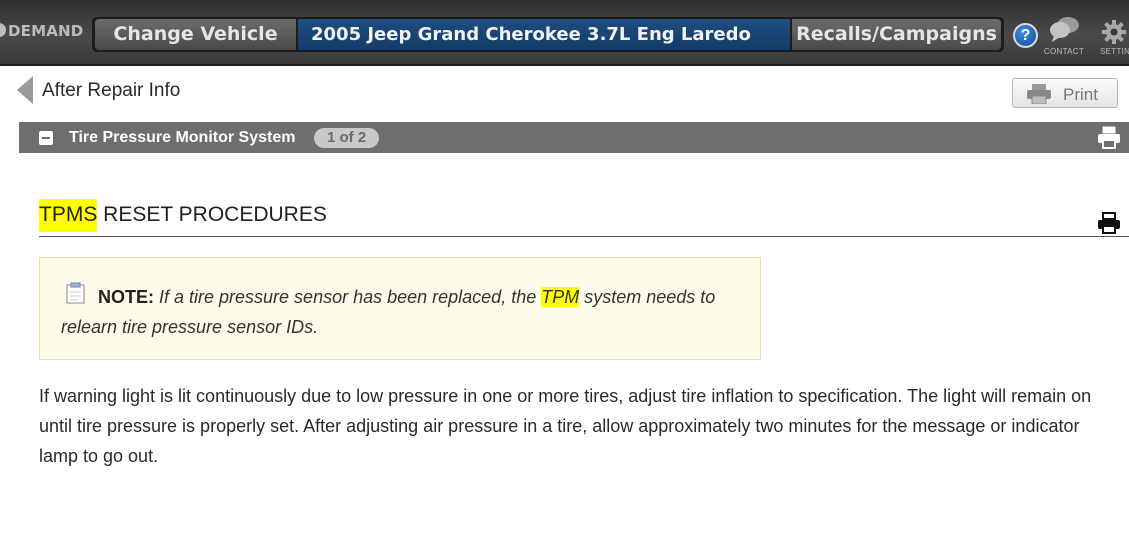  I want to click on brand-logo: DEMAND, so click(41, 31).